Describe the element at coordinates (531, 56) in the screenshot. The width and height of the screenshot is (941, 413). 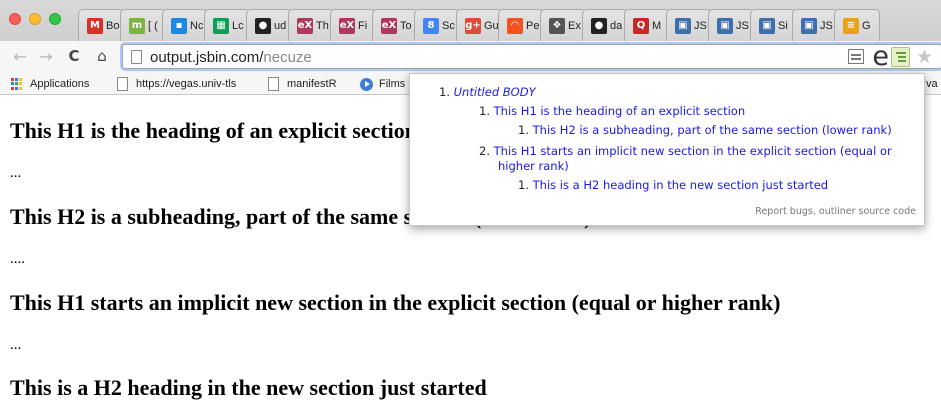
I see `address-bar: output.jsbin.com/necuze e ★` at that location.